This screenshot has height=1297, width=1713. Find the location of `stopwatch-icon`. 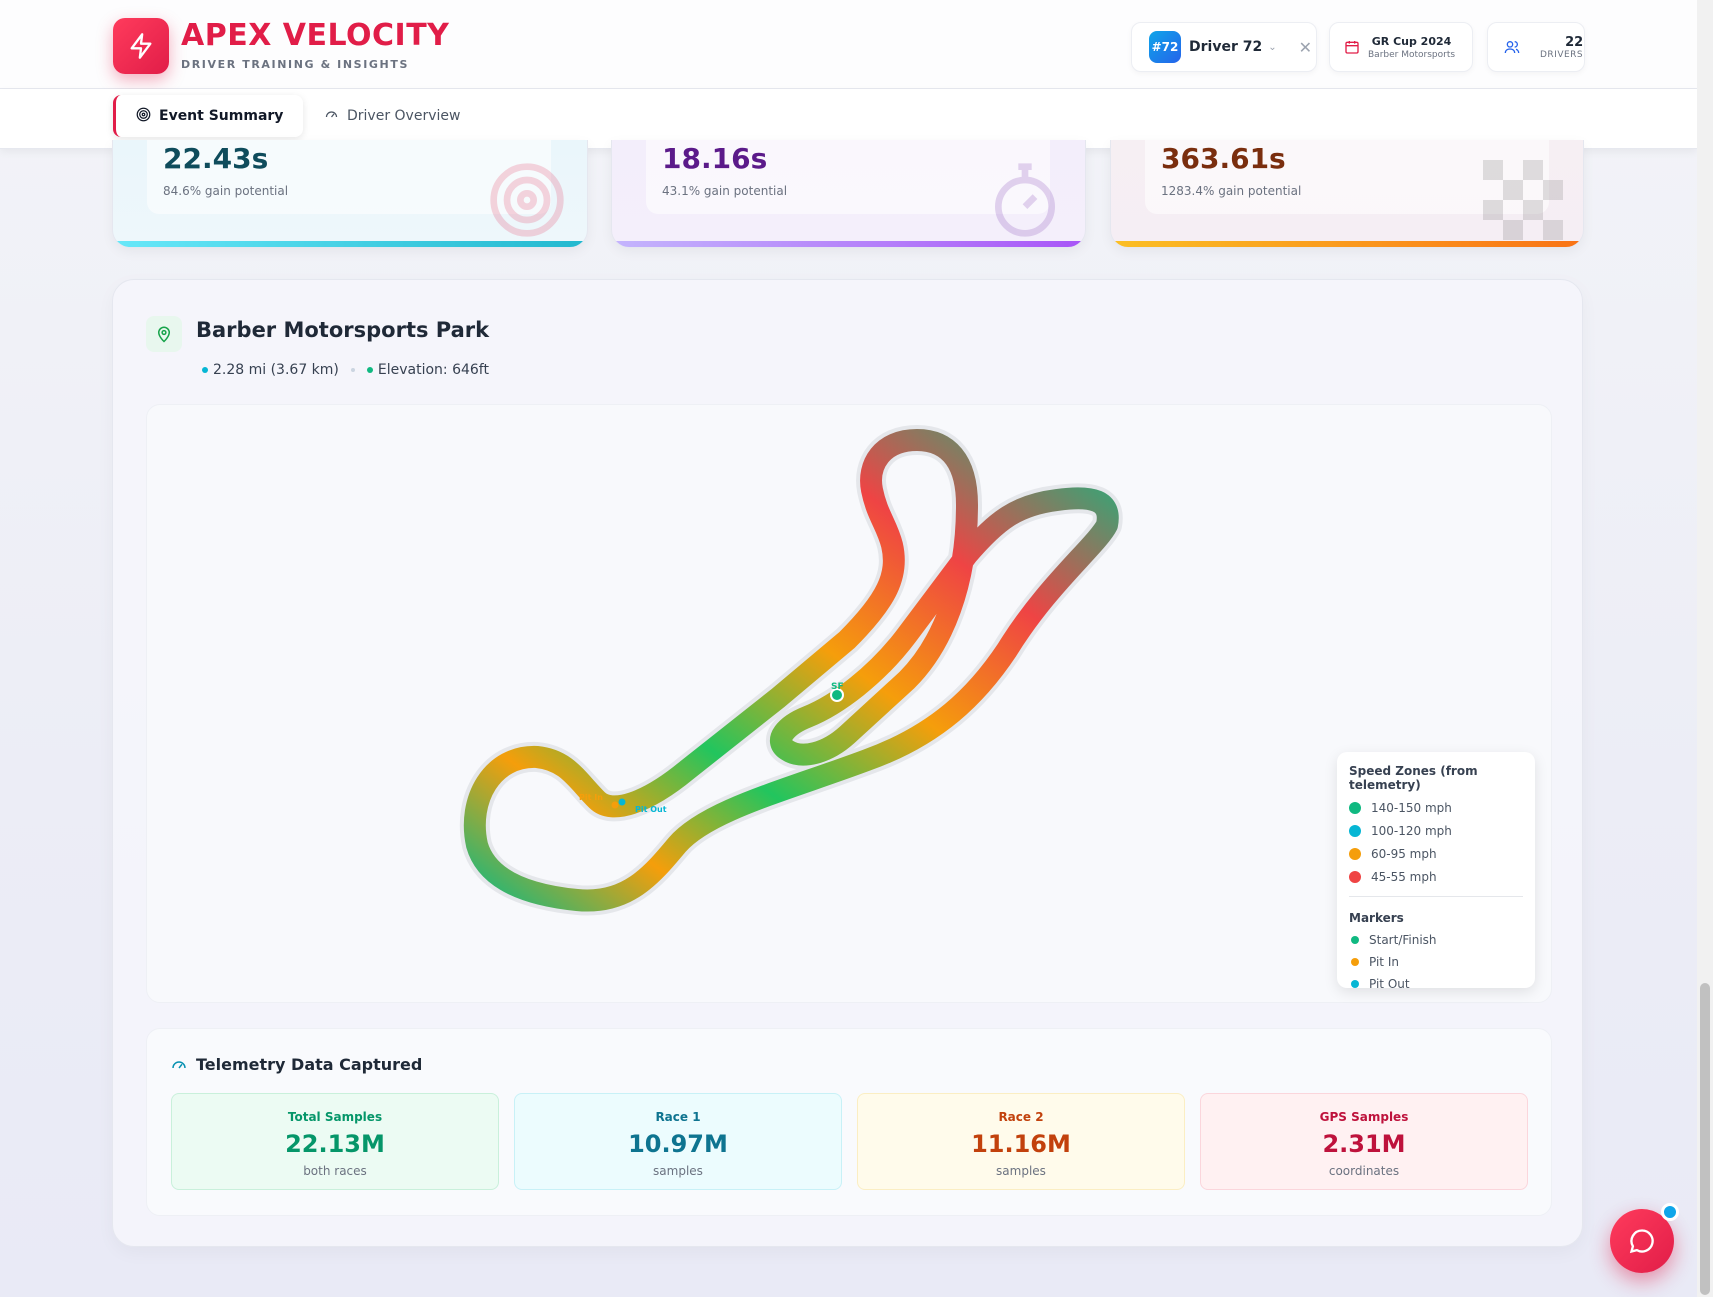

stopwatch-icon is located at coordinates (1025, 200).